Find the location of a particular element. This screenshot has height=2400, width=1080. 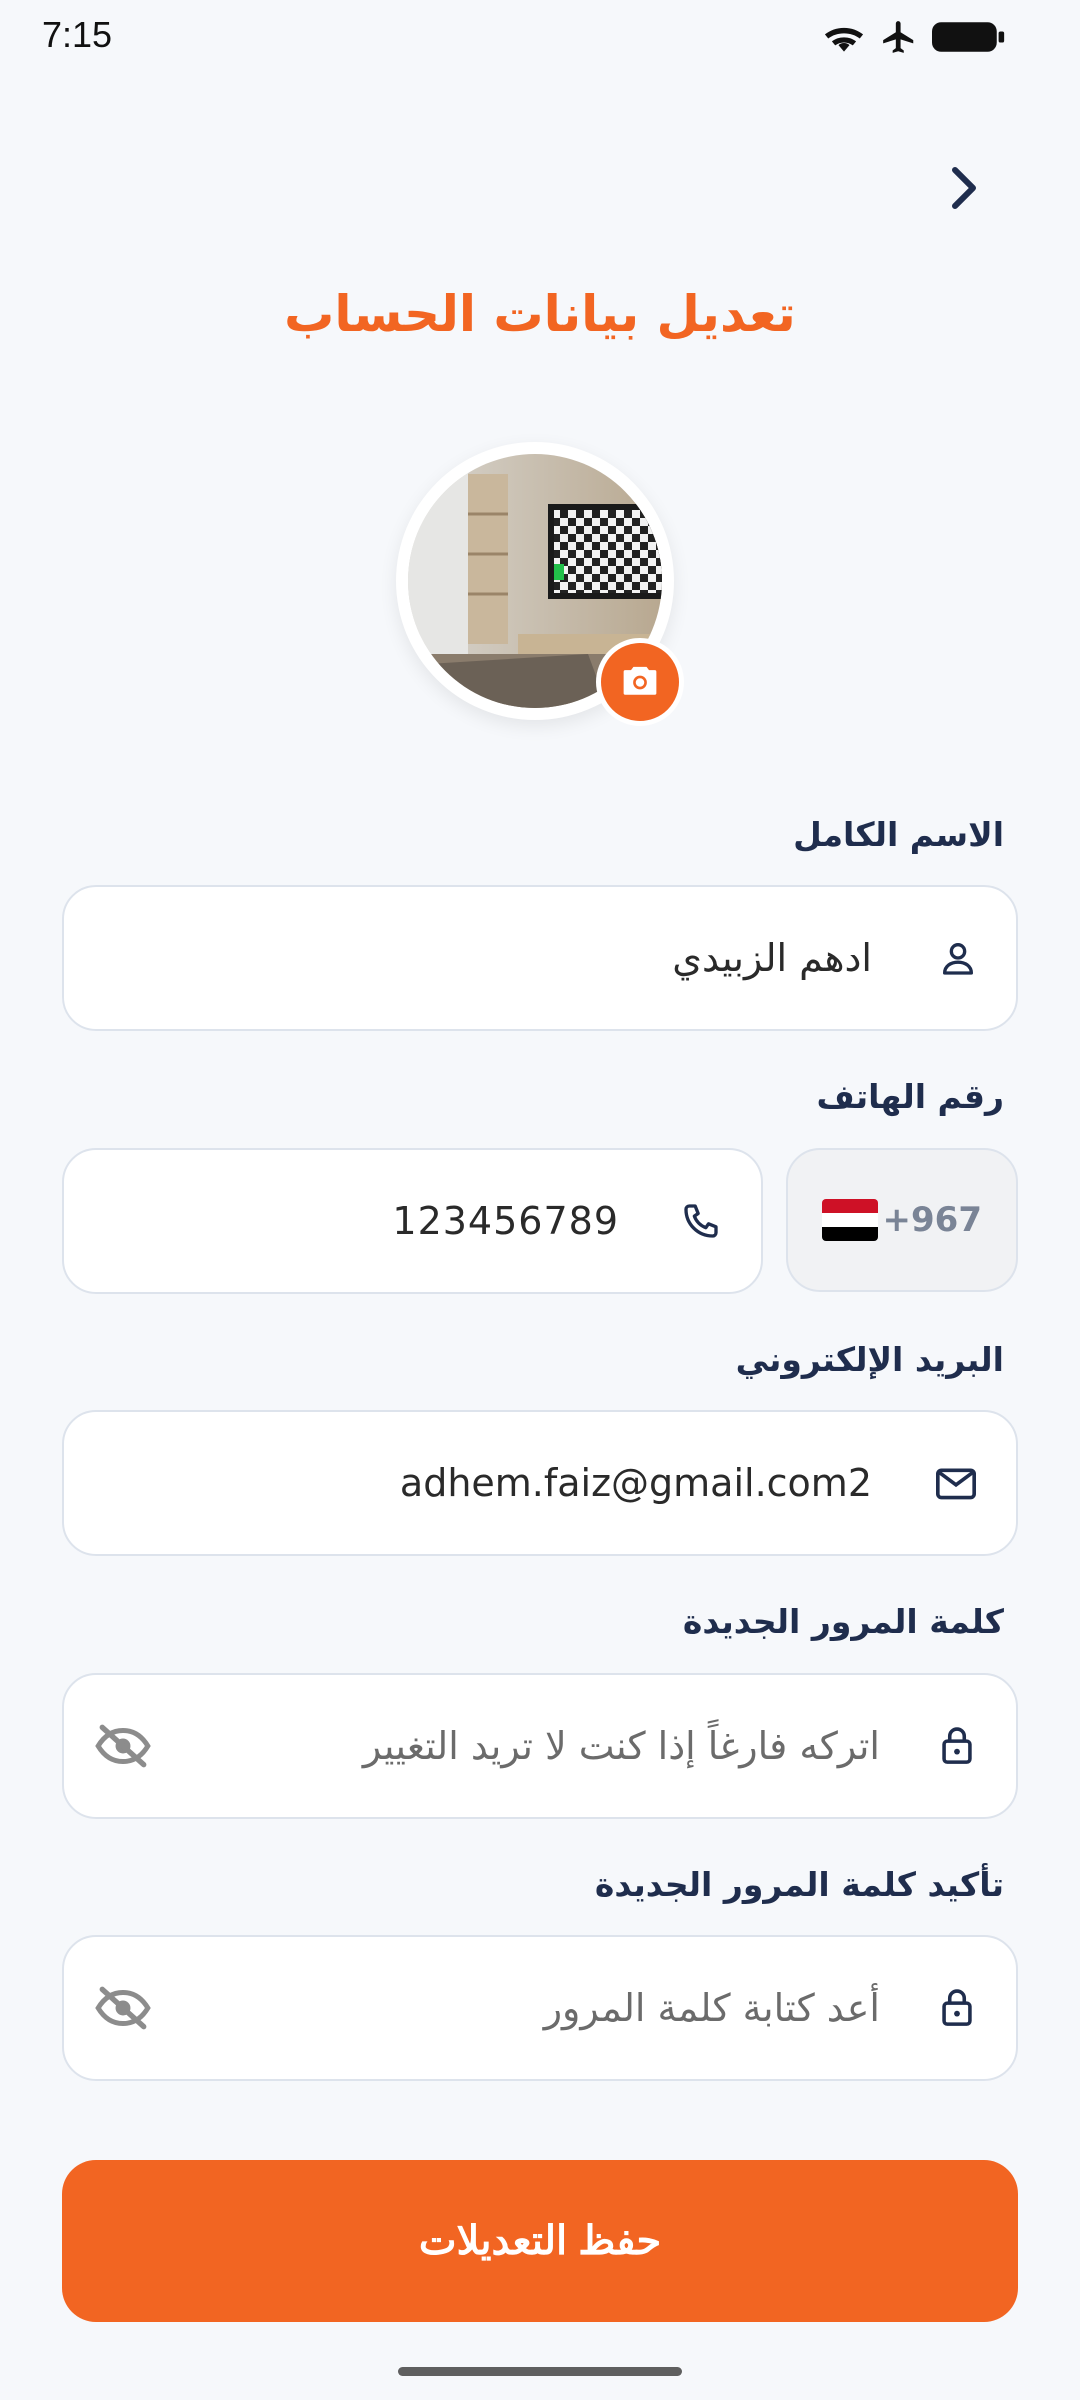

battery-icon is located at coordinates (969, 39).